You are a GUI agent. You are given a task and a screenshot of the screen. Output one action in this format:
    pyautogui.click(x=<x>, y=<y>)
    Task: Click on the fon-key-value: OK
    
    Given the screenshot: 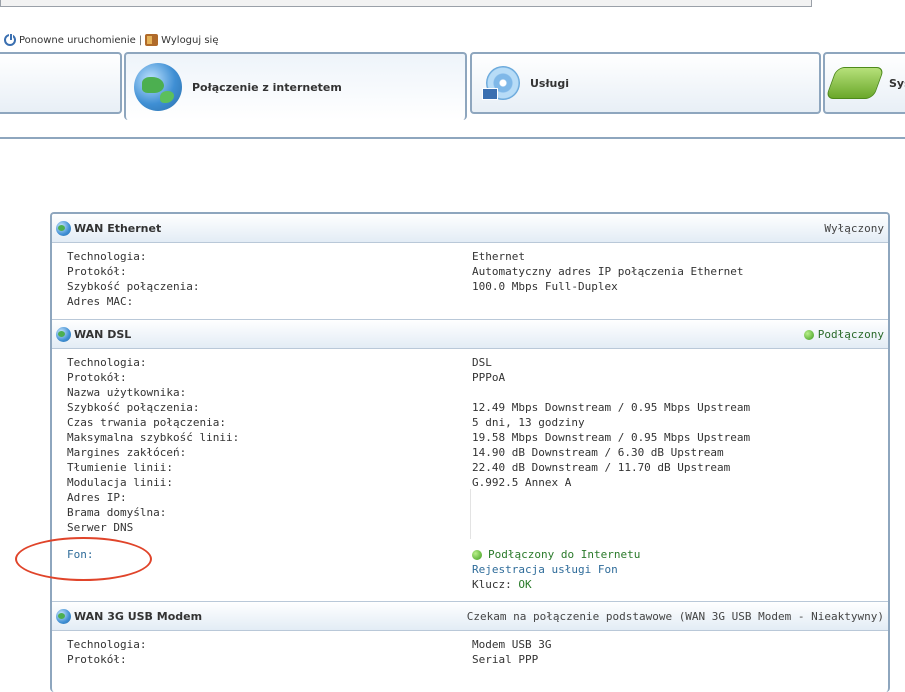 What is the action you would take?
    pyautogui.click(x=525, y=584)
    